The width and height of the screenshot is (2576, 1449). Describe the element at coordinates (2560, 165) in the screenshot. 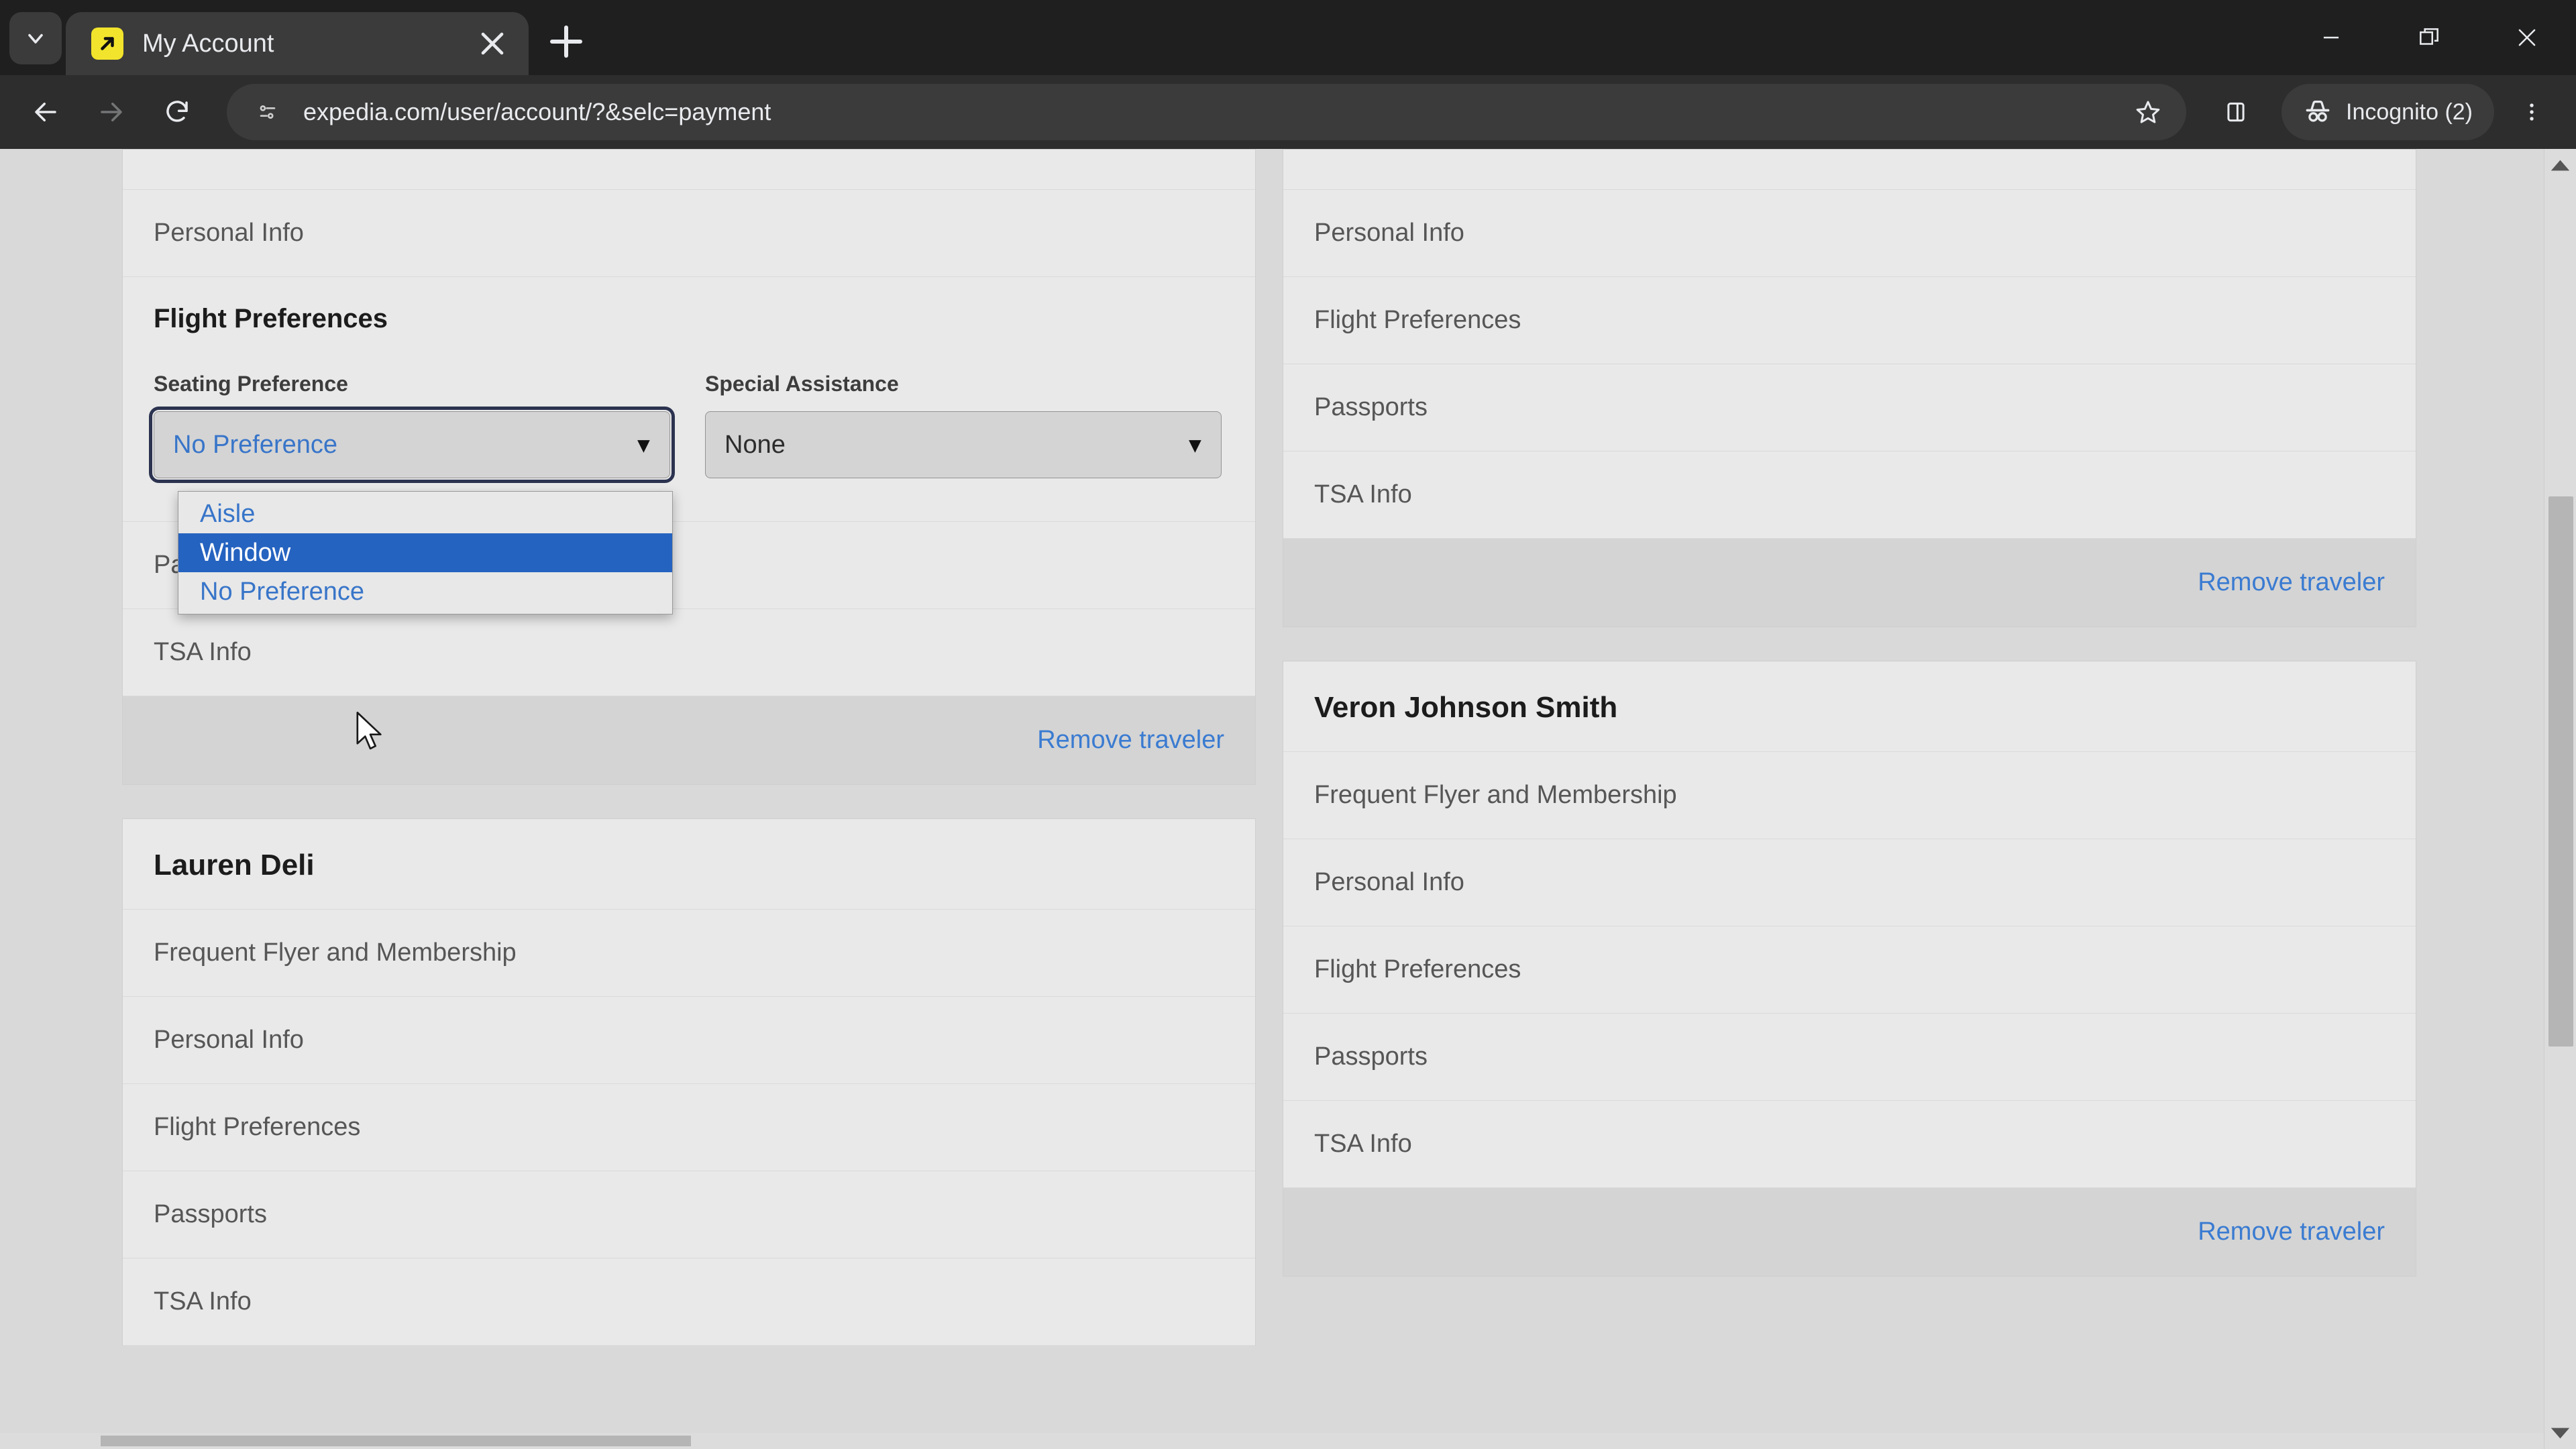

I see `scroll-up-button` at that location.